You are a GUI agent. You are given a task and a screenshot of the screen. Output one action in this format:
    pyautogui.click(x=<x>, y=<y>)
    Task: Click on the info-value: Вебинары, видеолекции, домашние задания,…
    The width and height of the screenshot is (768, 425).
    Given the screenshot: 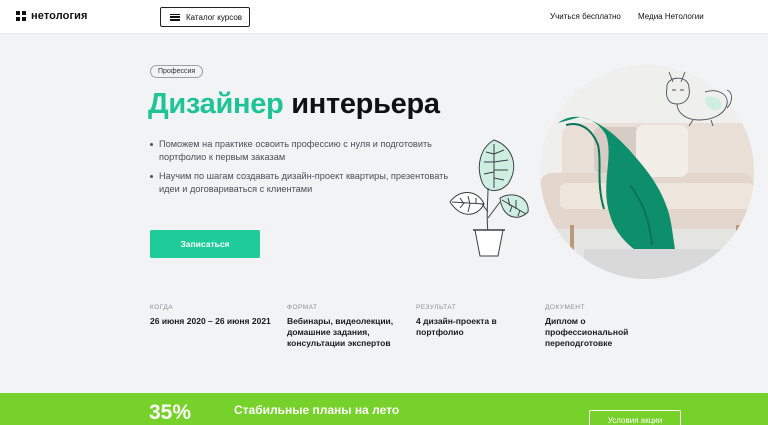 What is the action you would take?
    pyautogui.click(x=340, y=332)
    